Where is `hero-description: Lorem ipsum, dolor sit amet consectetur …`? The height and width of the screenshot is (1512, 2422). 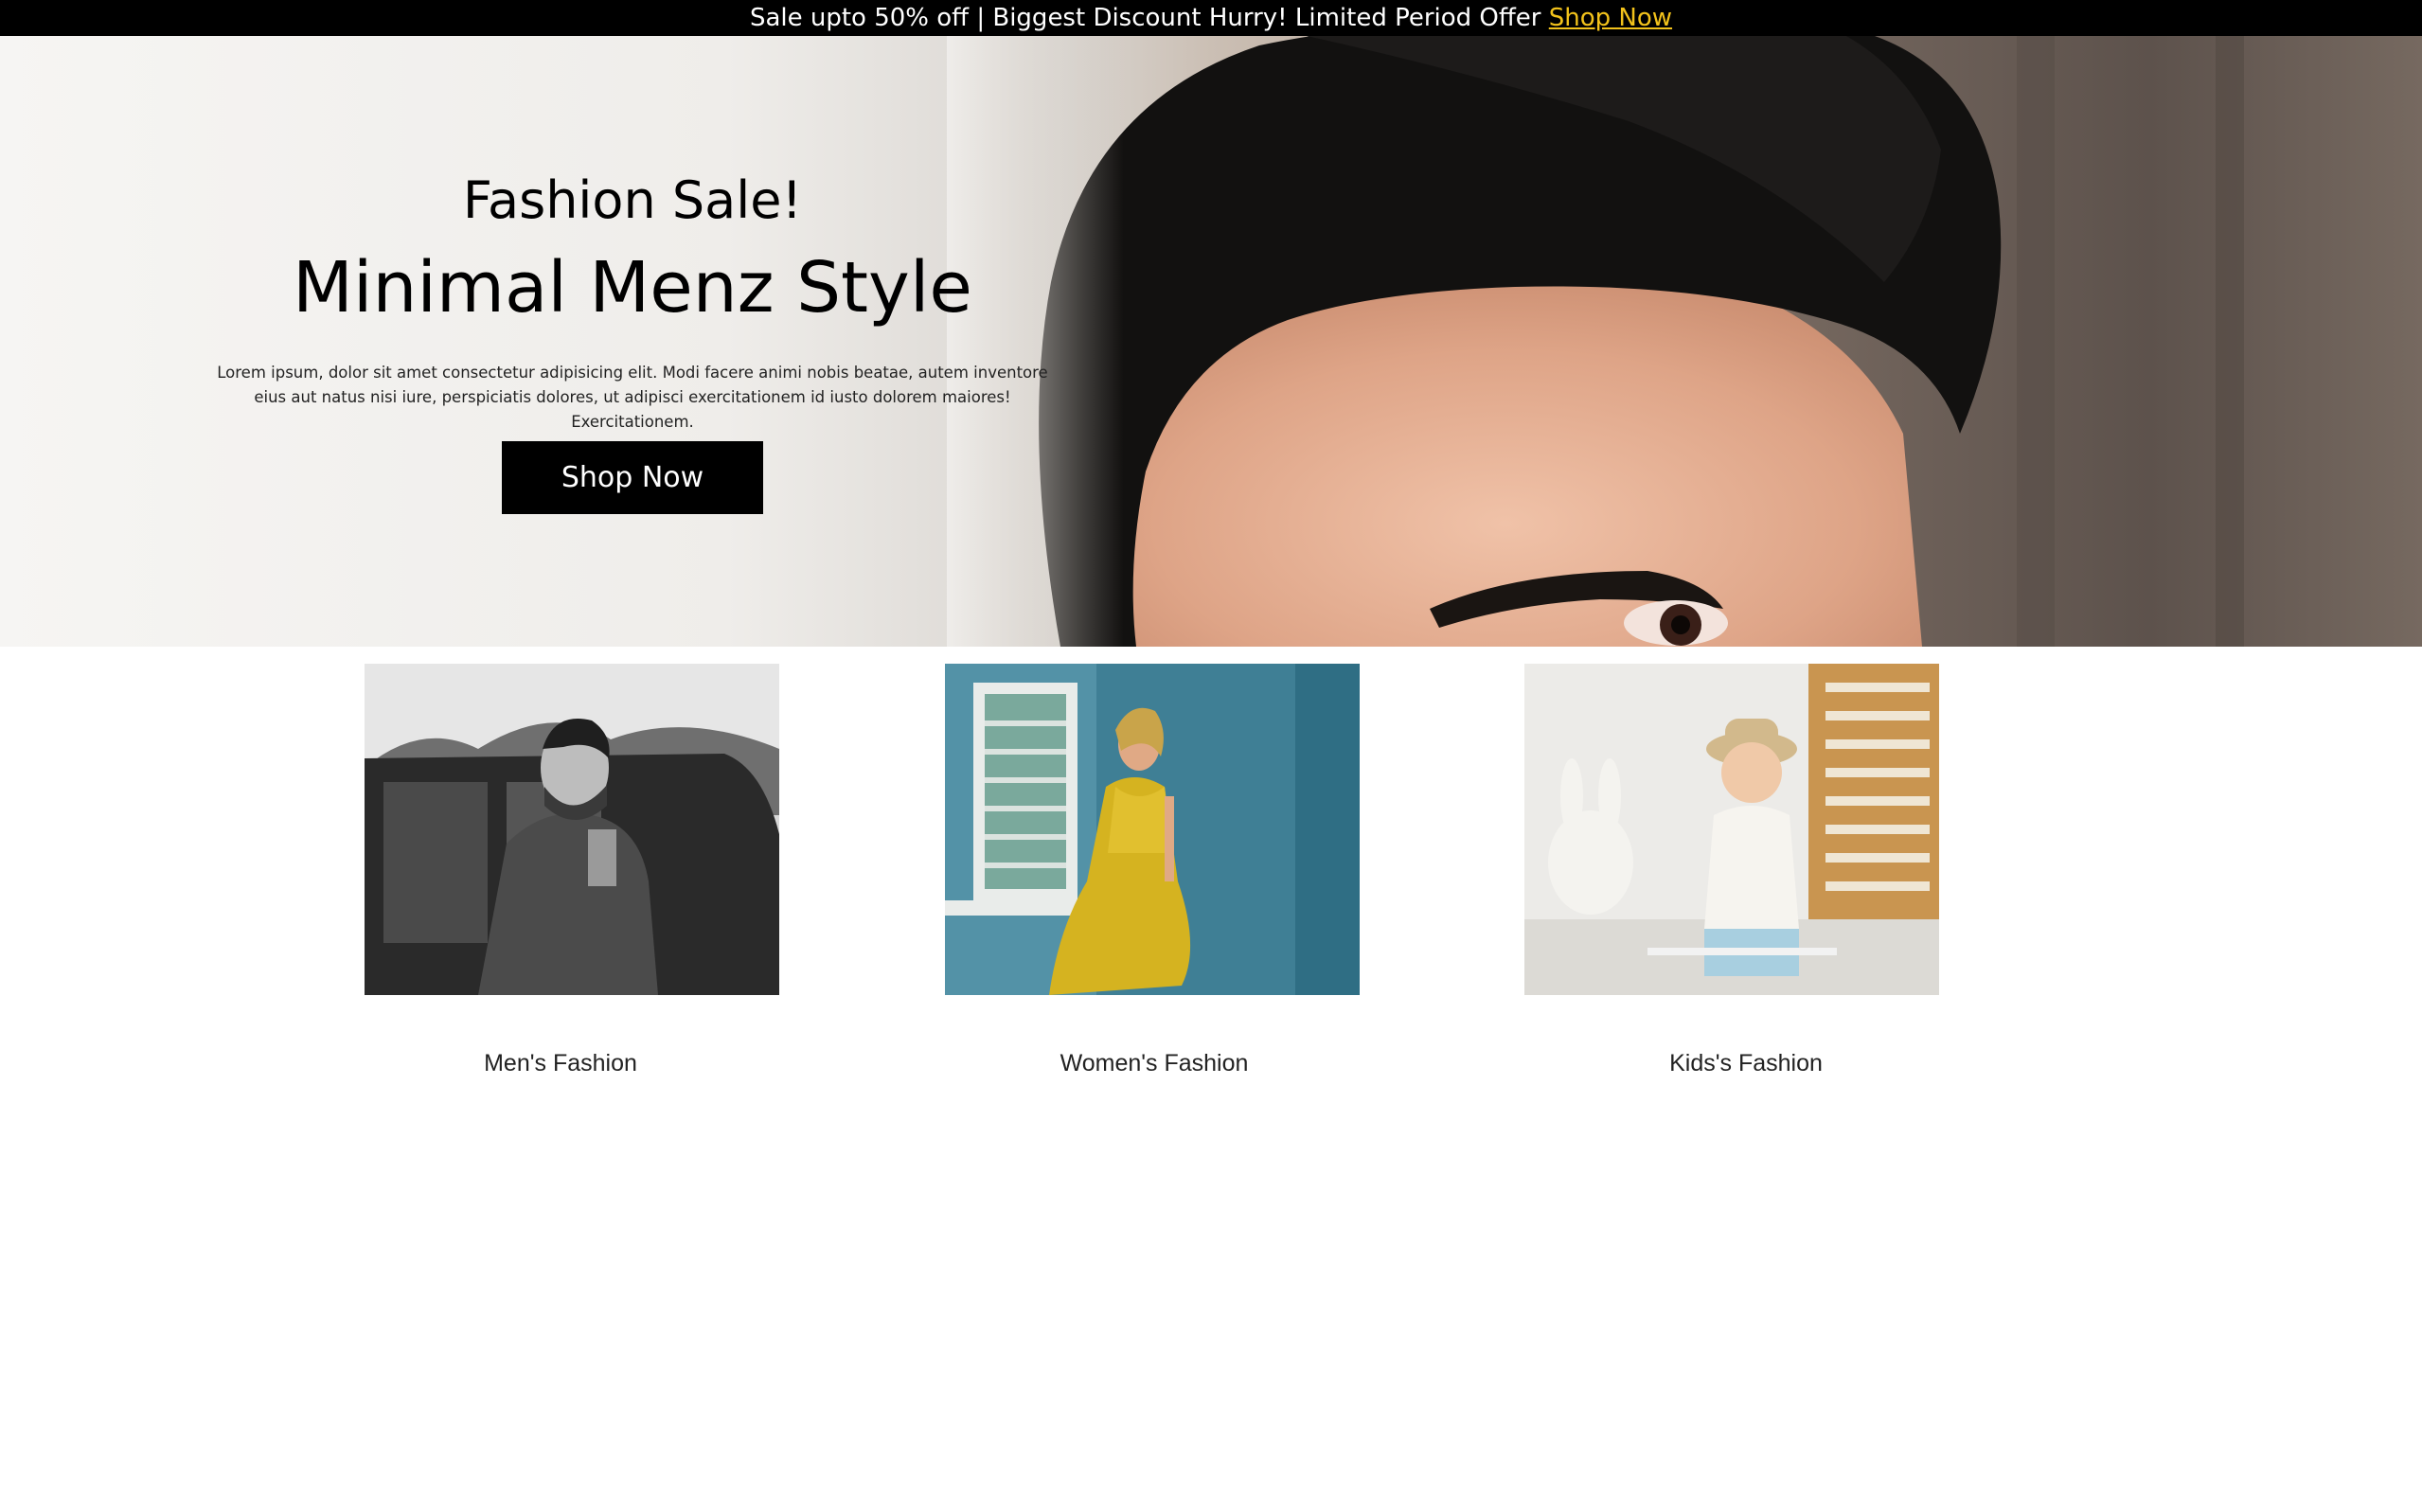
hero-description: Lorem ipsum, dolor sit amet consectetur … is located at coordinates (632, 397).